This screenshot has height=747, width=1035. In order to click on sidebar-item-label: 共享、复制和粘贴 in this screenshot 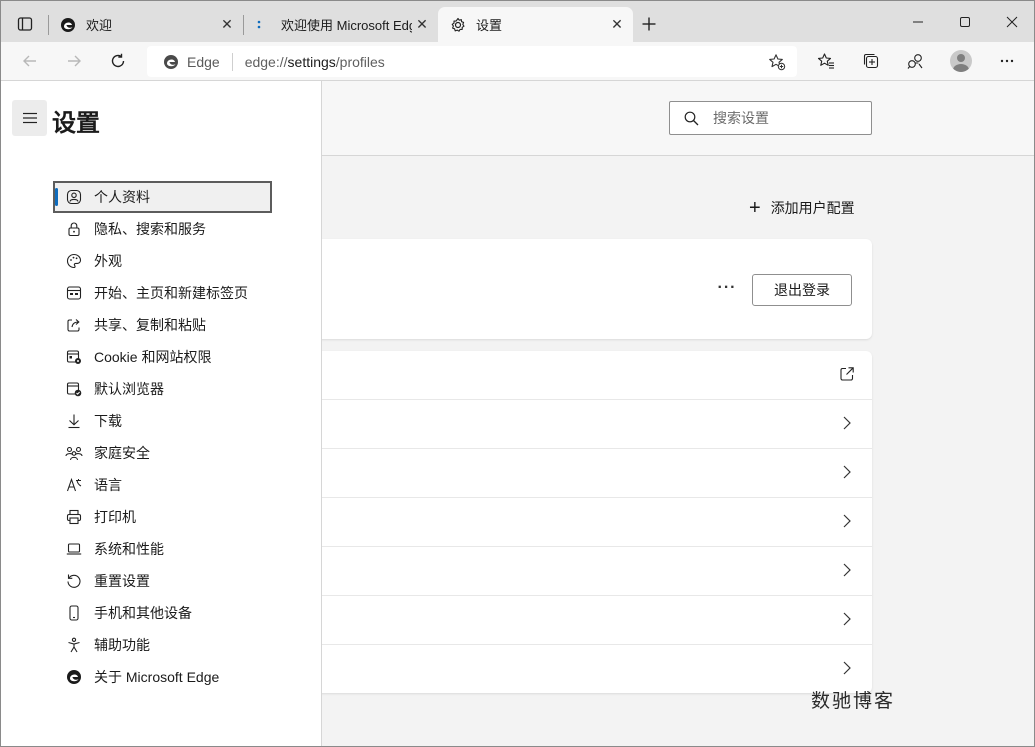, I will do `click(150, 325)`.